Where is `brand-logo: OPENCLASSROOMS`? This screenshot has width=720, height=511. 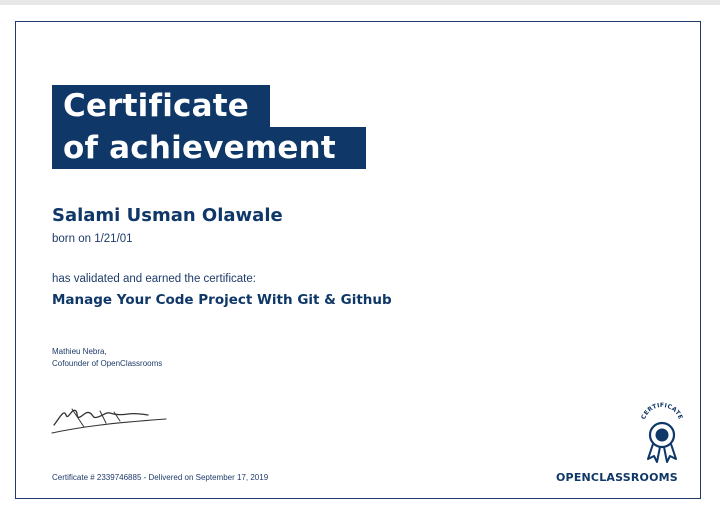 brand-logo: OPENCLASSROOMS is located at coordinates (617, 477).